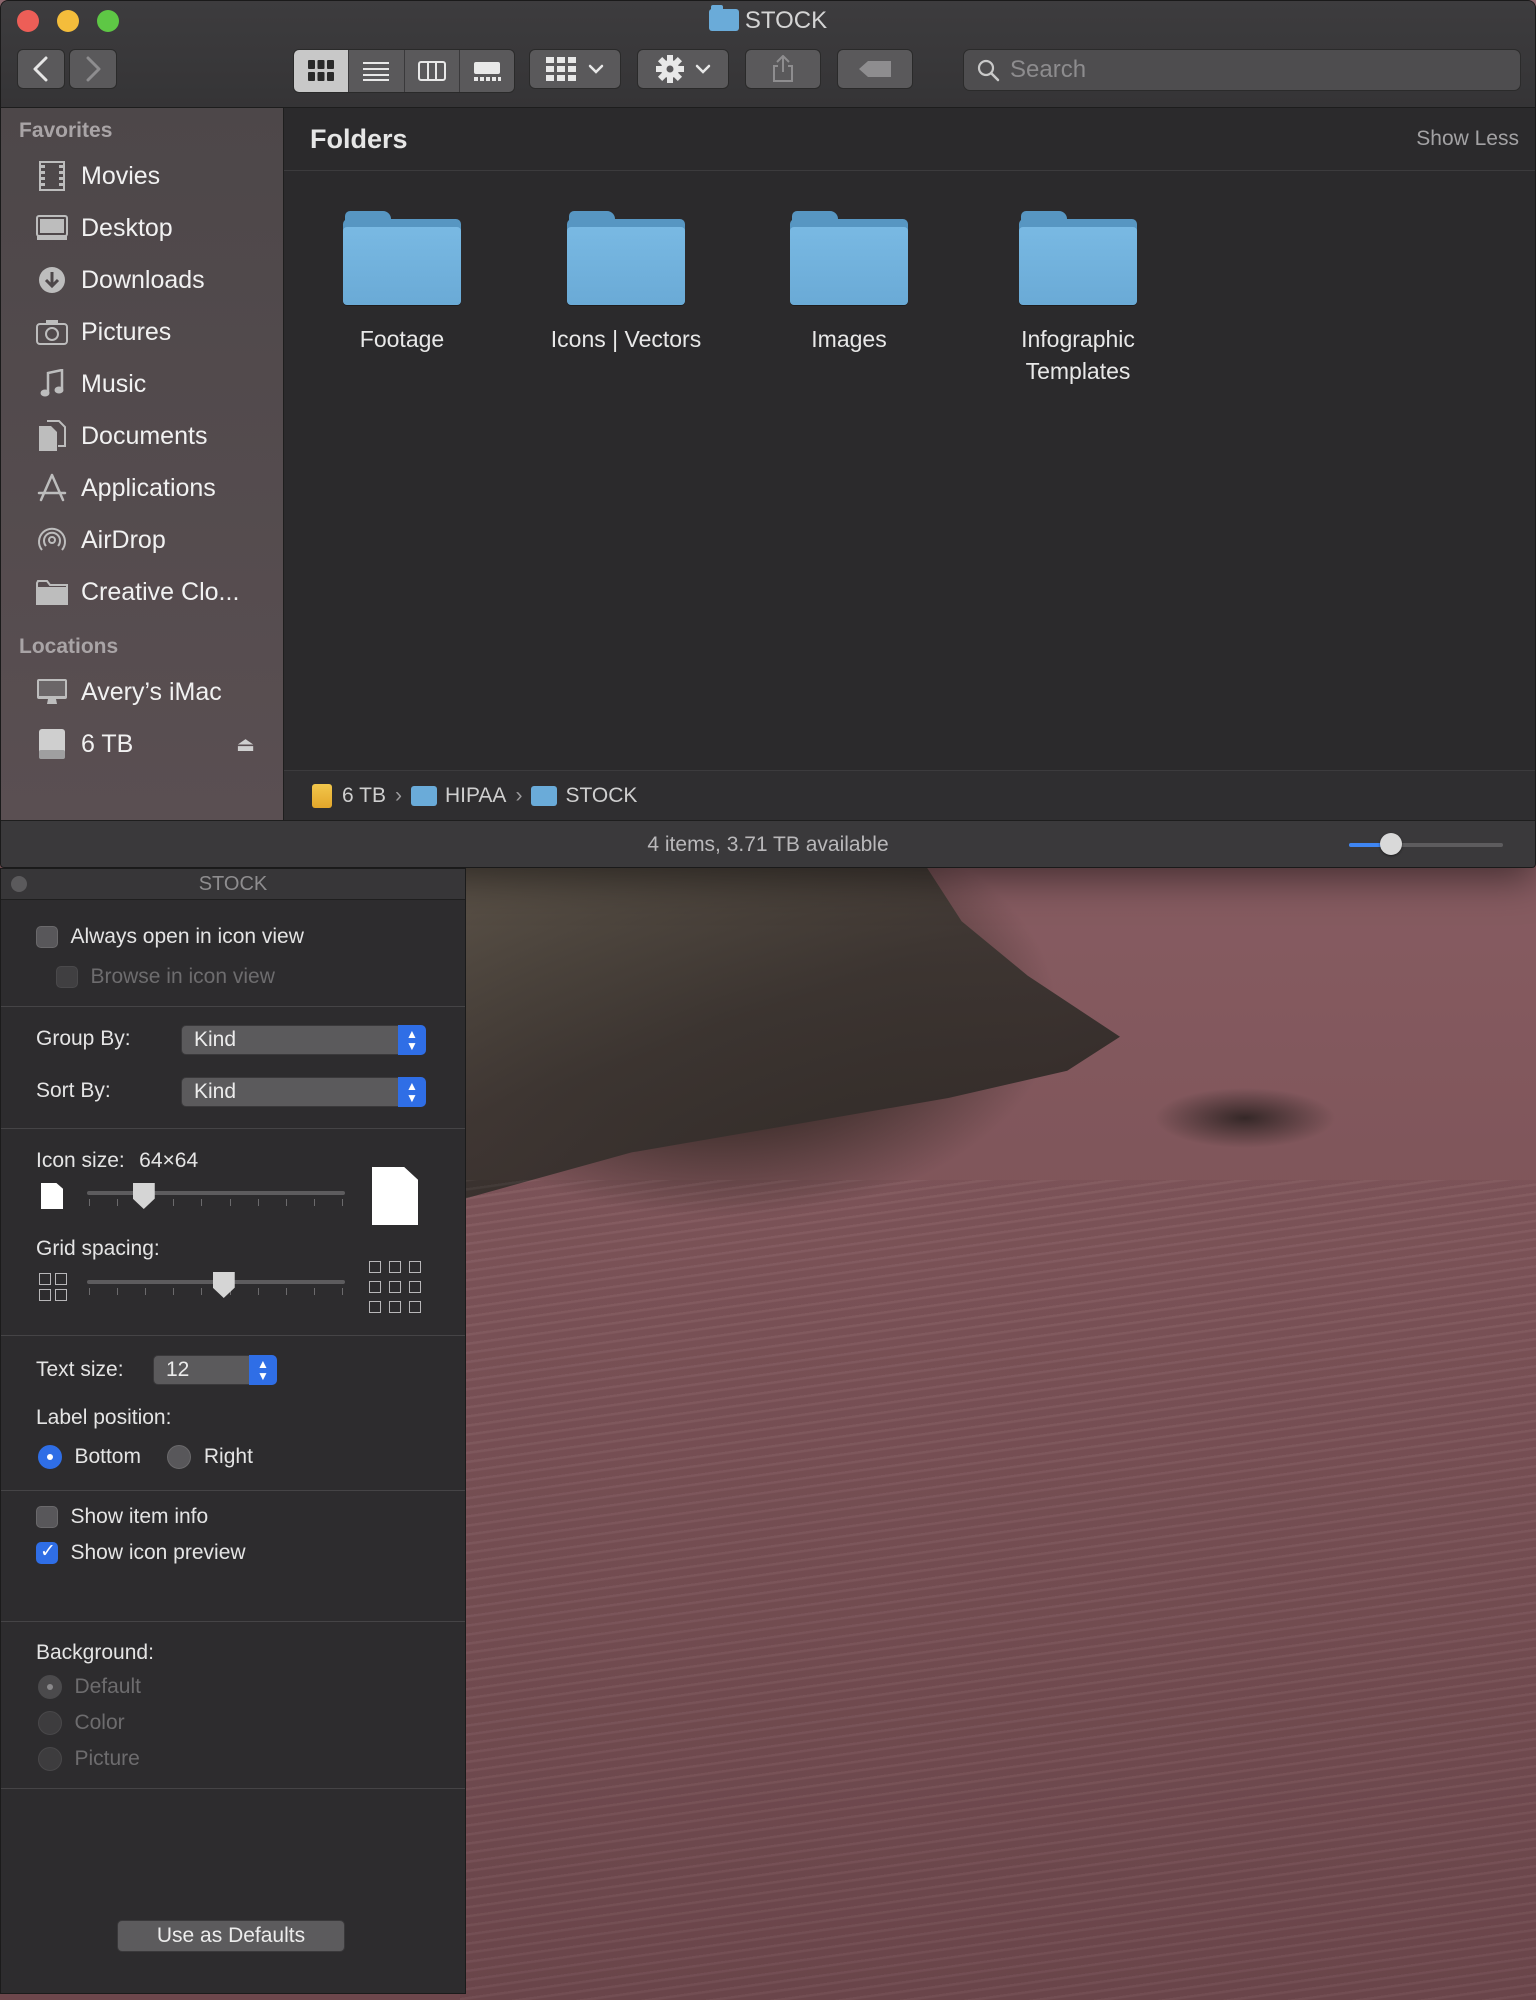 Image resolution: width=1536 pixels, height=2000 pixels. I want to click on group-grid-icon, so click(561, 69).